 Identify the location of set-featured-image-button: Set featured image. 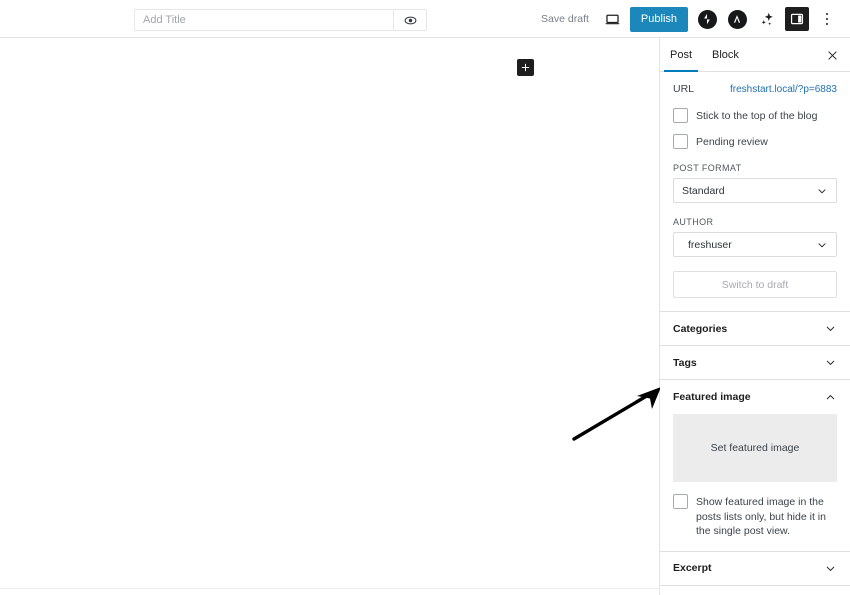
(755, 448).